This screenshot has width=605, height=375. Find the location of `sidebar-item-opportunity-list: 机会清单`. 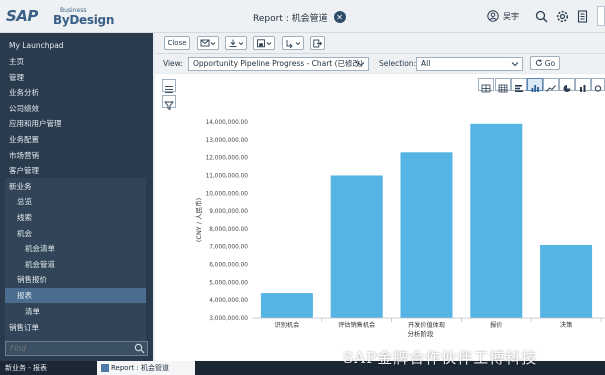

sidebar-item-opportunity-list: 机会清单 is located at coordinates (76, 248).